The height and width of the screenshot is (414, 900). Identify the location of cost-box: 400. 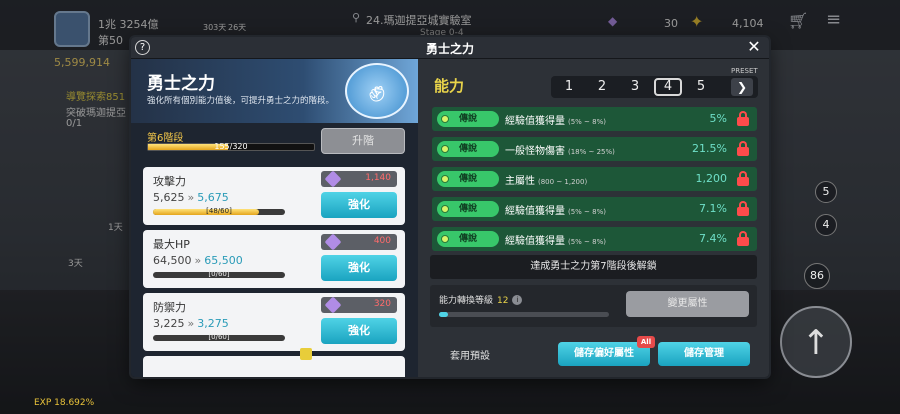
(359, 242).